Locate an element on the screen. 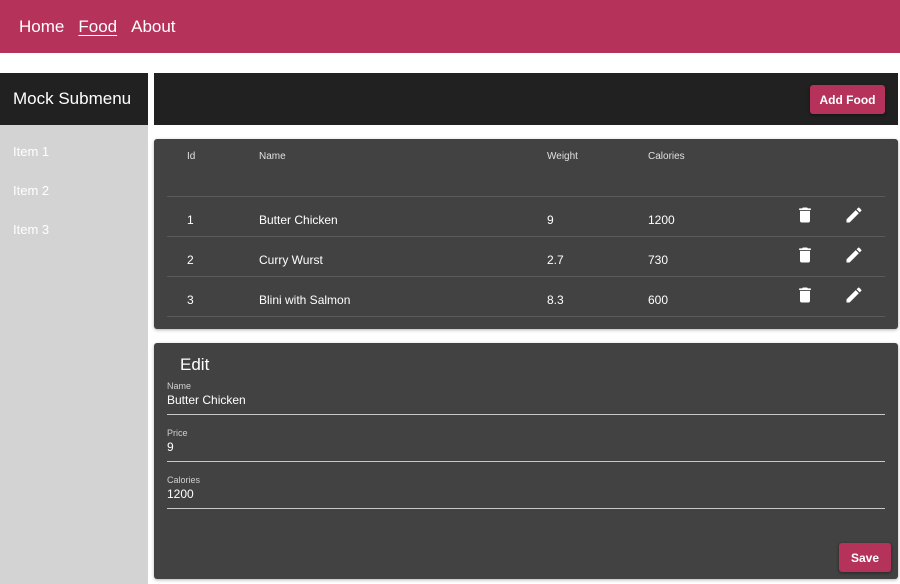 Image resolution: width=900 pixels, height=584 pixels. name-field: Name is located at coordinates (526, 398).